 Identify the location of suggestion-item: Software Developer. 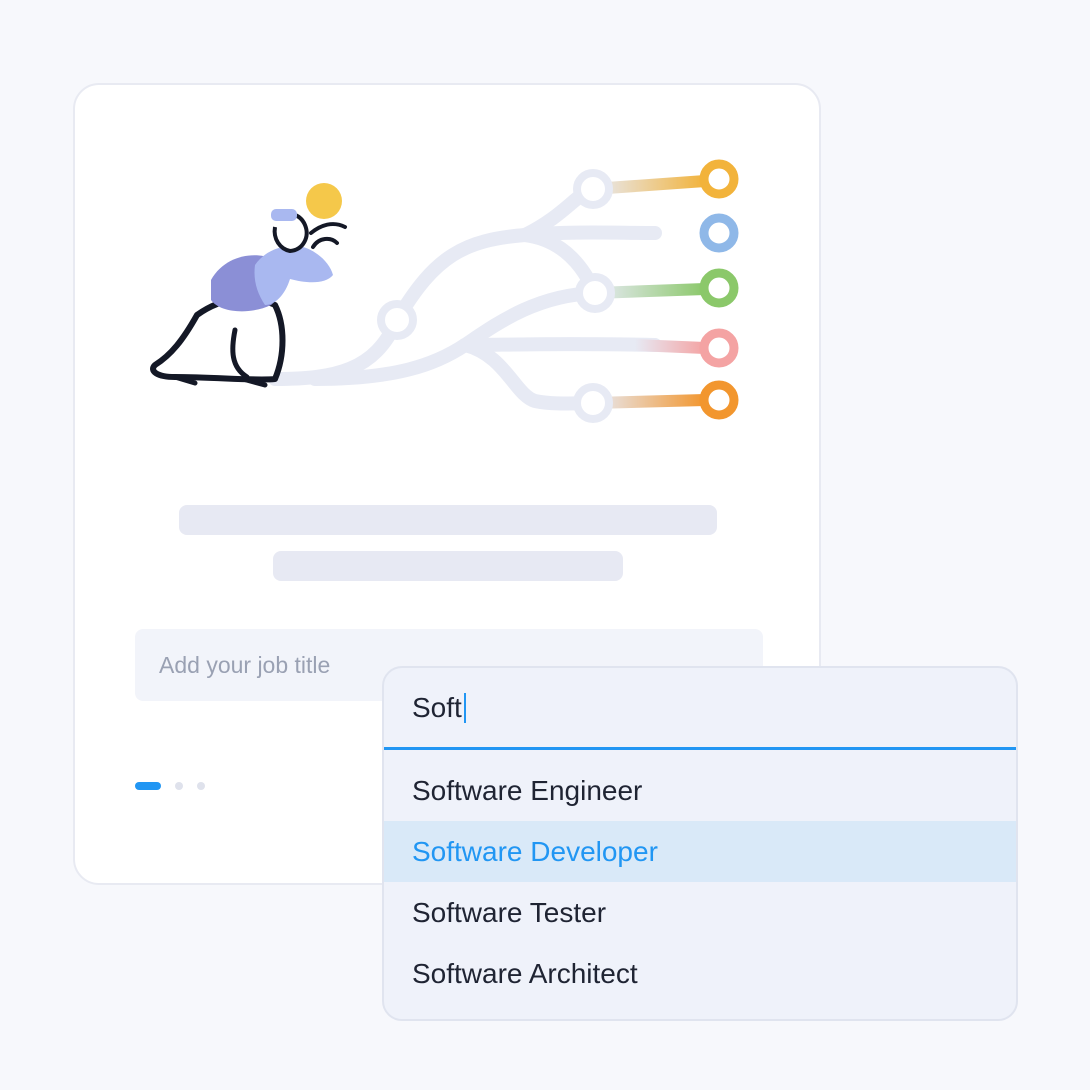
(700, 851).